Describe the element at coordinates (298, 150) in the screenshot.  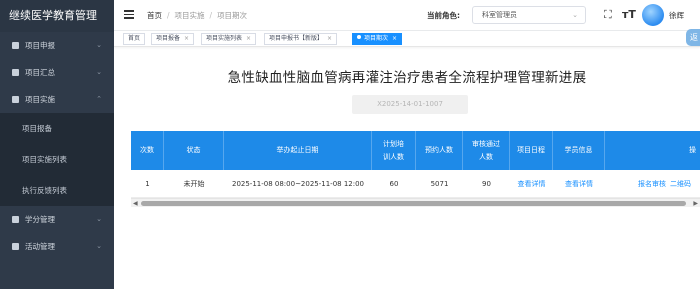
I see `col-header-dates: 举办起止日期` at that location.